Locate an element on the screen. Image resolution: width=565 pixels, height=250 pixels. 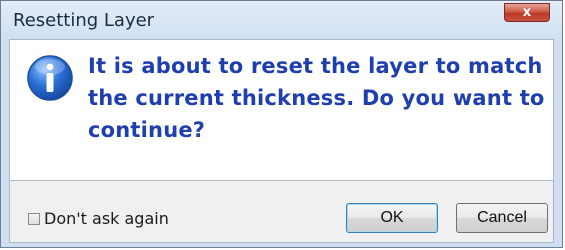
dont-ask-again-label: Don't ask again is located at coordinates (106, 218).